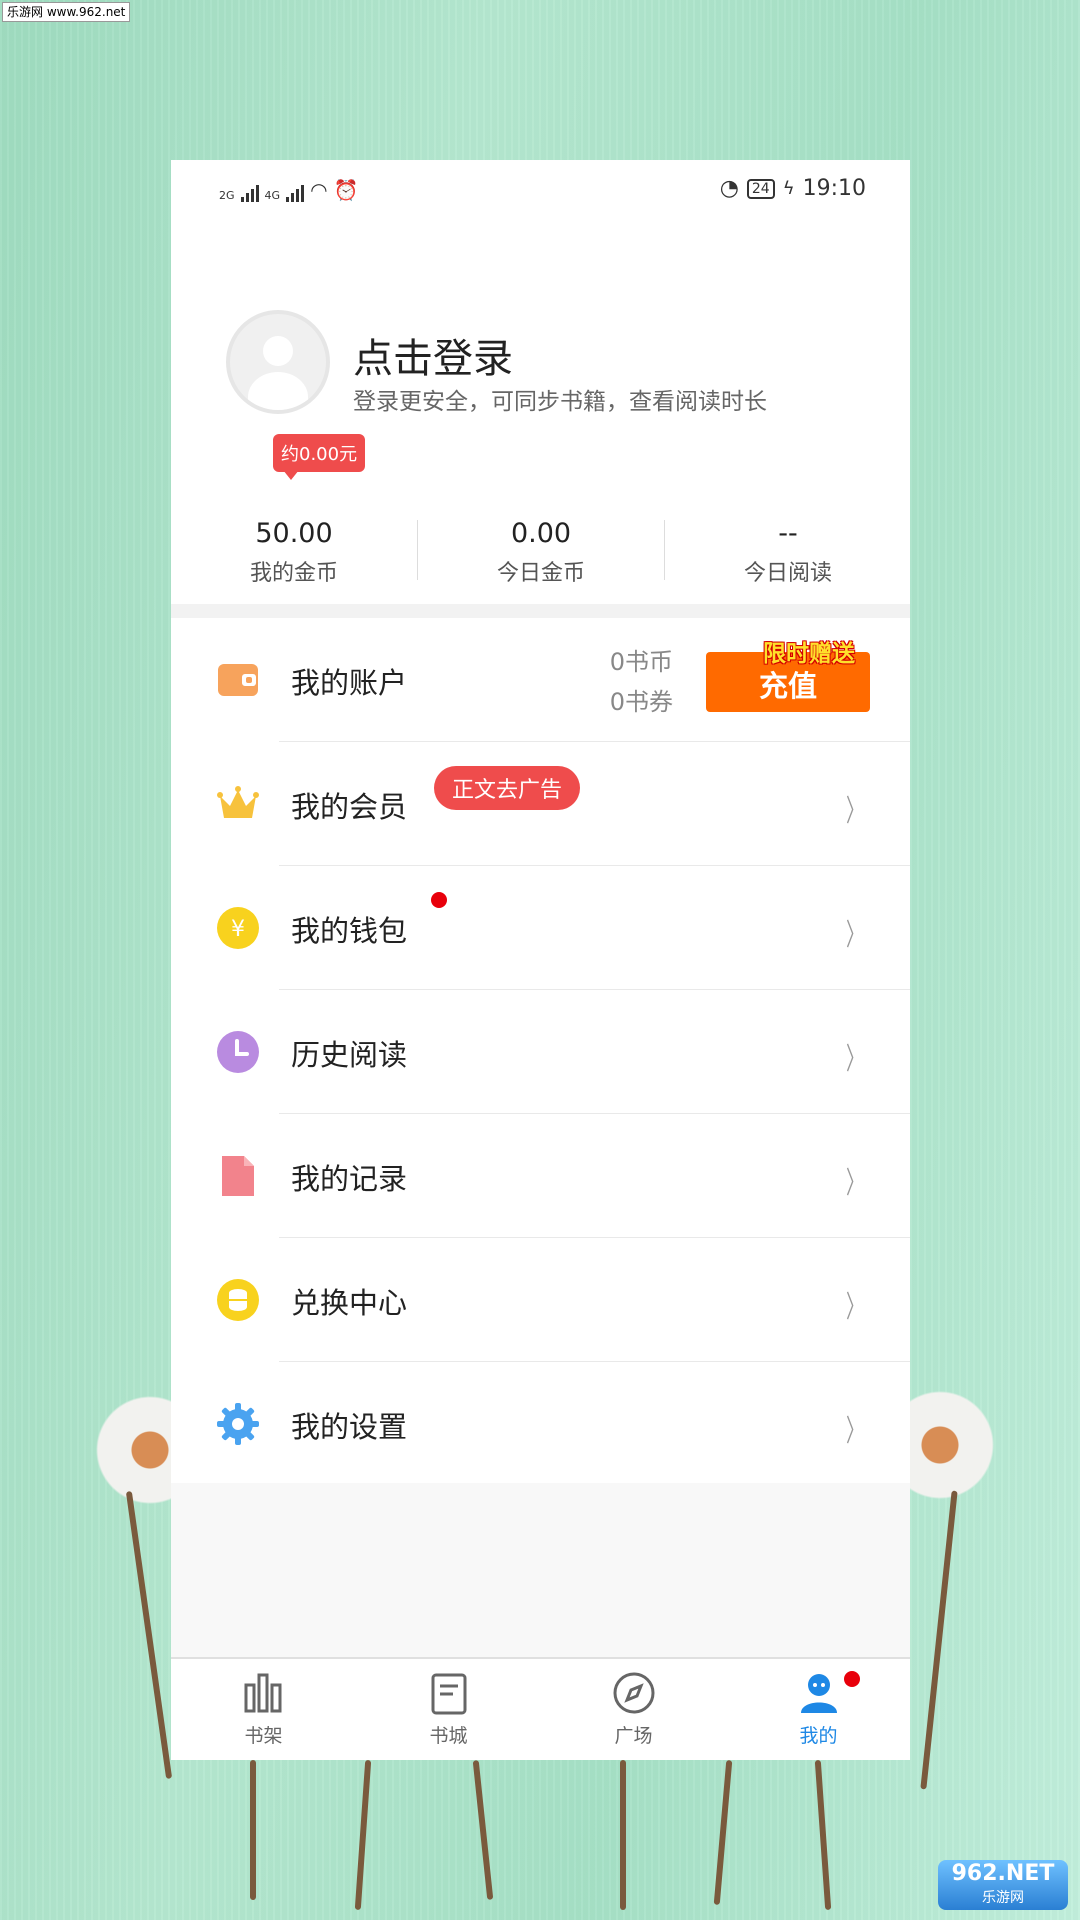 The height and width of the screenshot is (1920, 1080). Describe the element at coordinates (238, 1052) in the screenshot. I see `clock-icon` at that location.